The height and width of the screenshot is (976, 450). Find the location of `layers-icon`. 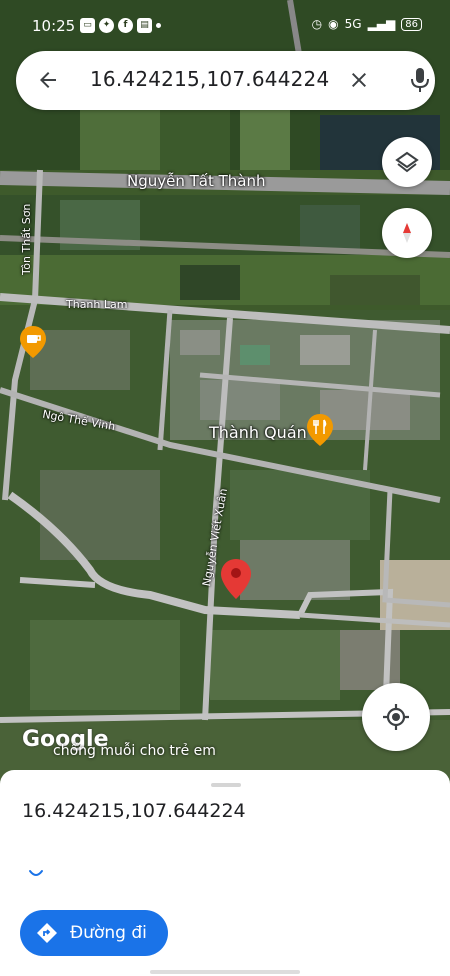

layers-icon is located at coordinates (407, 162).